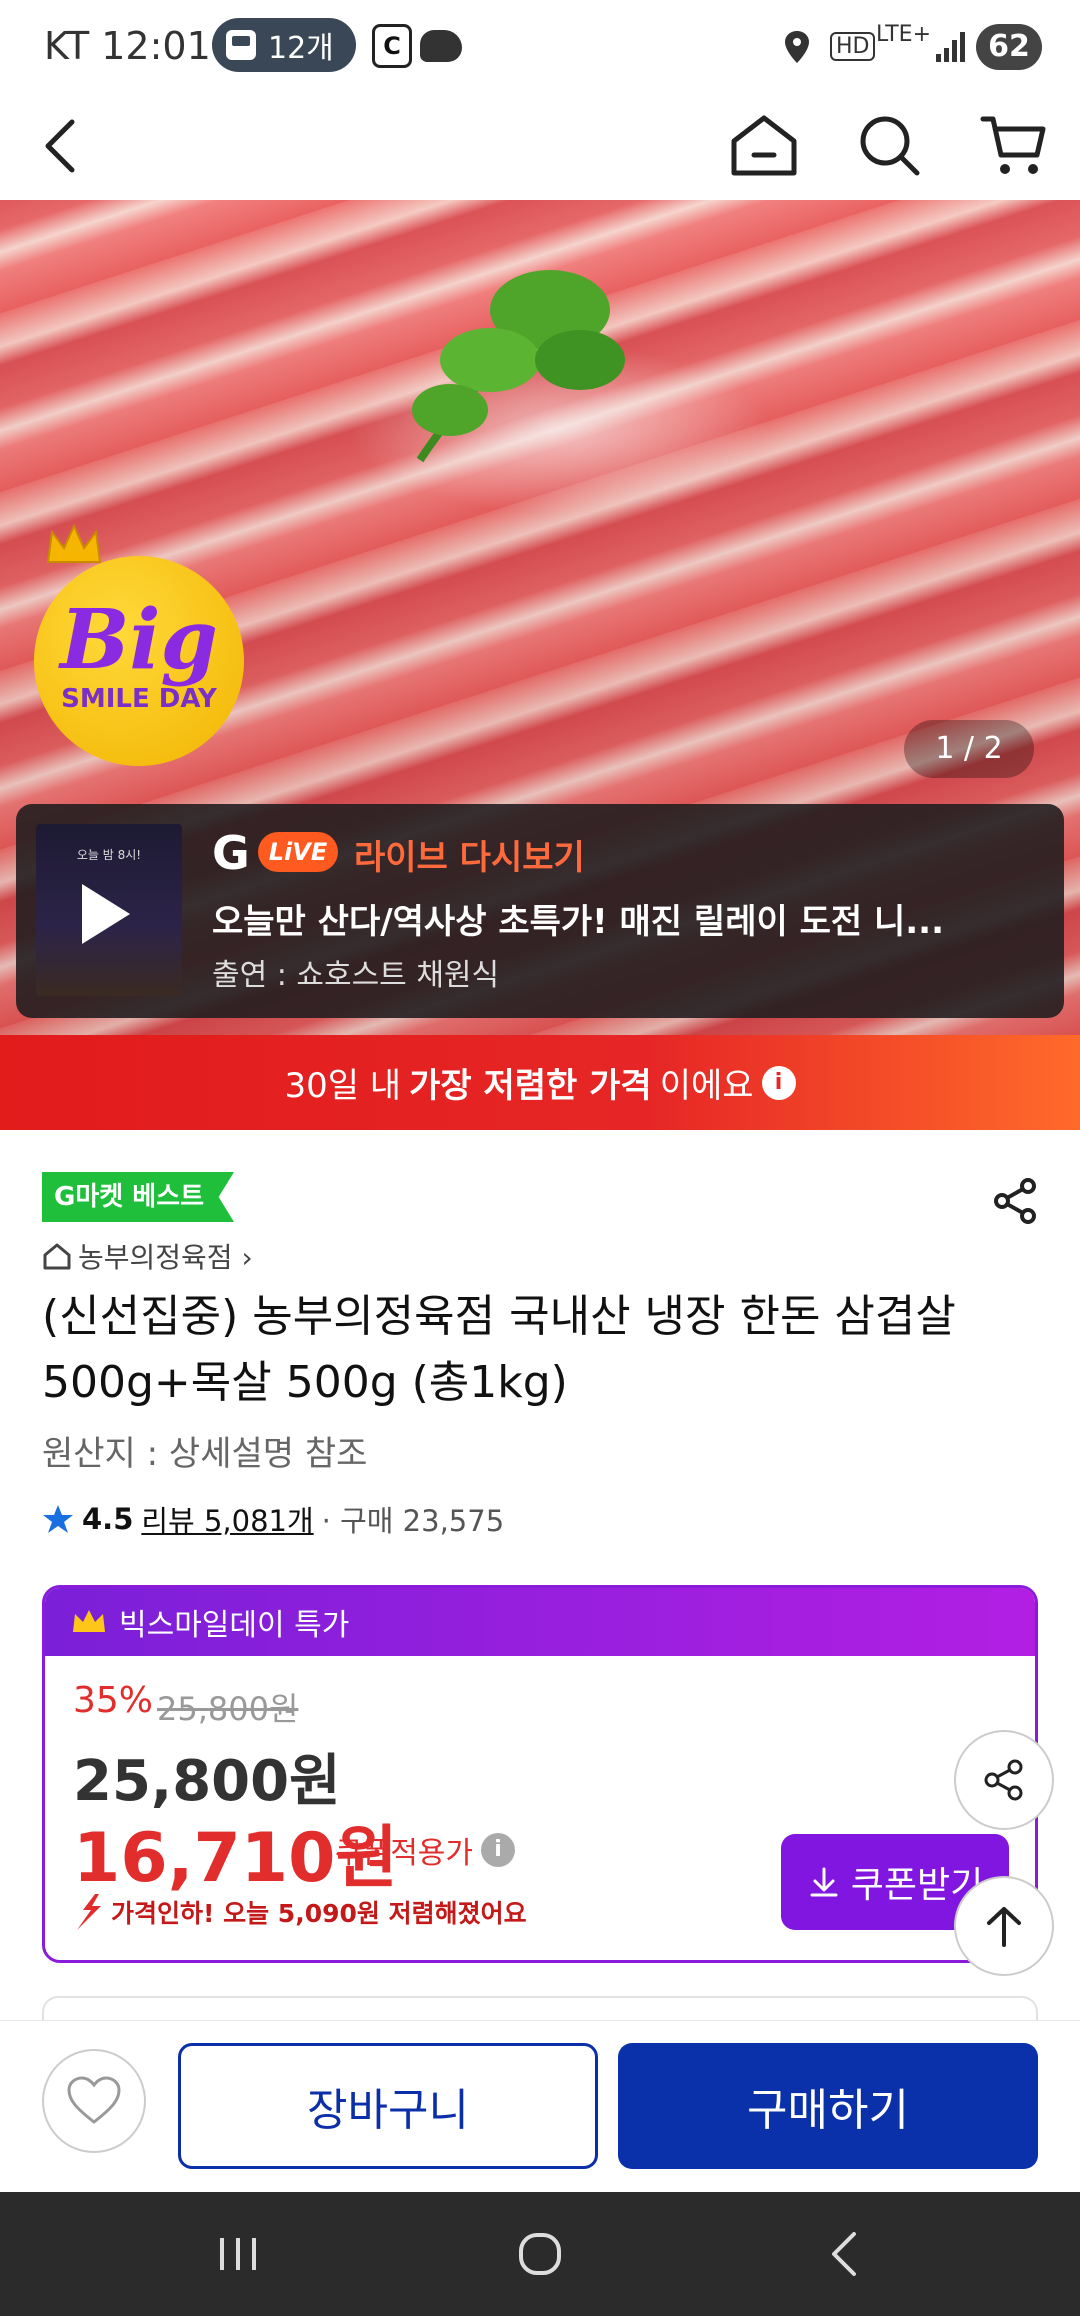  I want to click on rating-score: 4.5, so click(108, 1519).